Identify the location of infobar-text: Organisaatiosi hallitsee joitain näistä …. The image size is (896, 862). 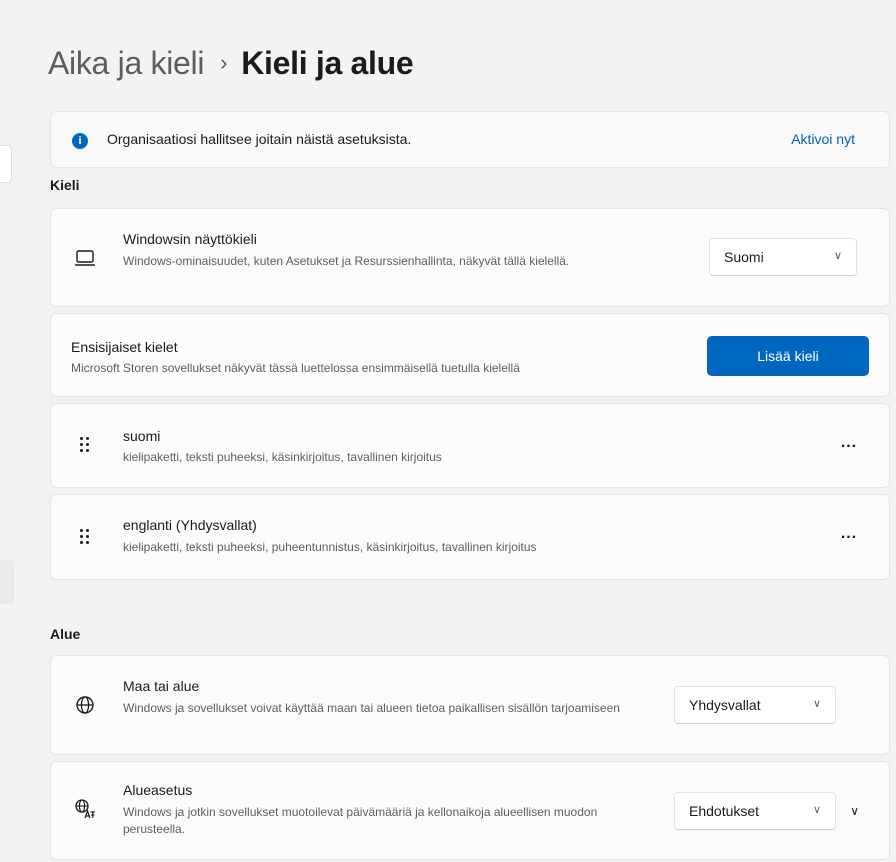
(259, 139).